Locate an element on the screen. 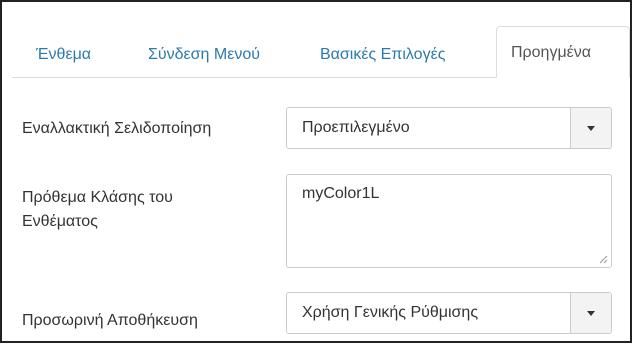 The width and height of the screenshot is (640, 347). tab-module: Ένθεμα is located at coordinates (63, 55).